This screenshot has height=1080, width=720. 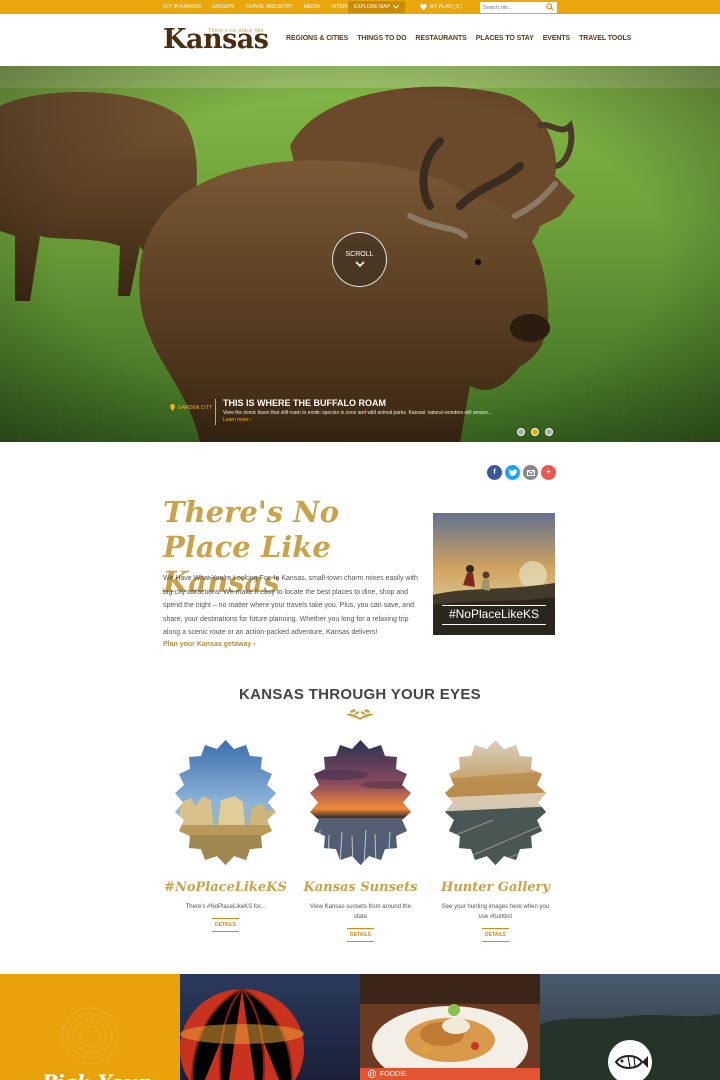 What do you see at coordinates (446, 7) in the screenshot?
I see `my-plan-label: My Plan ( 0 )` at bounding box center [446, 7].